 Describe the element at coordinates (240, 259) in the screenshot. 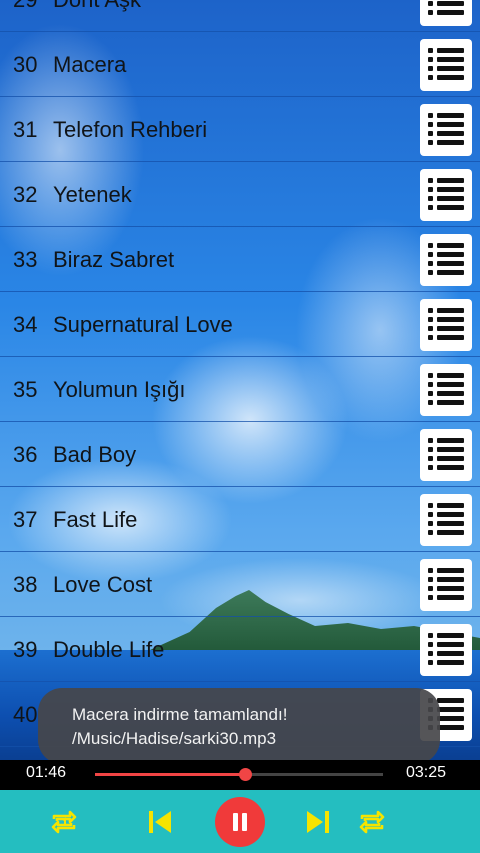

I see `song-row: 33 Biraz Sabret` at that location.